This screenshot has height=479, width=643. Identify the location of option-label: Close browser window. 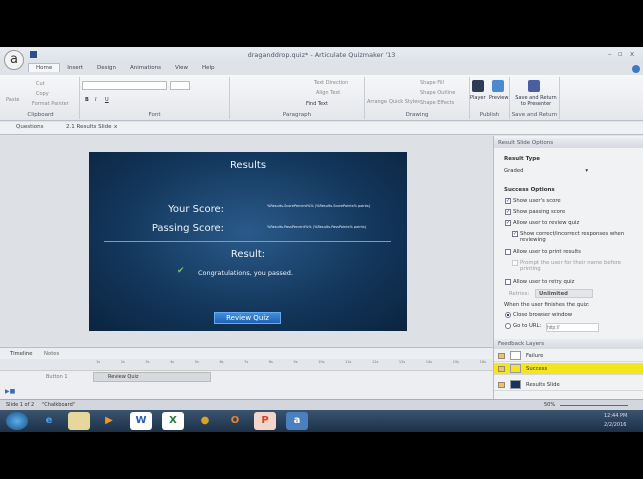
(543, 315).